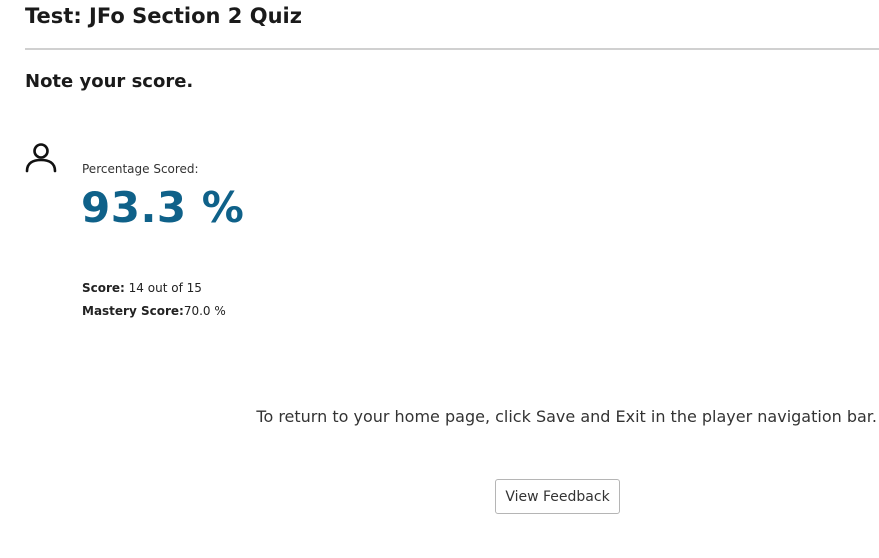 The width and height of the screenshot is (879, 558). What do you see at coordinates (557, 496) in the screenshot?
I see `view-feedback-button: View Feedback` at bounding box center [557, 496].